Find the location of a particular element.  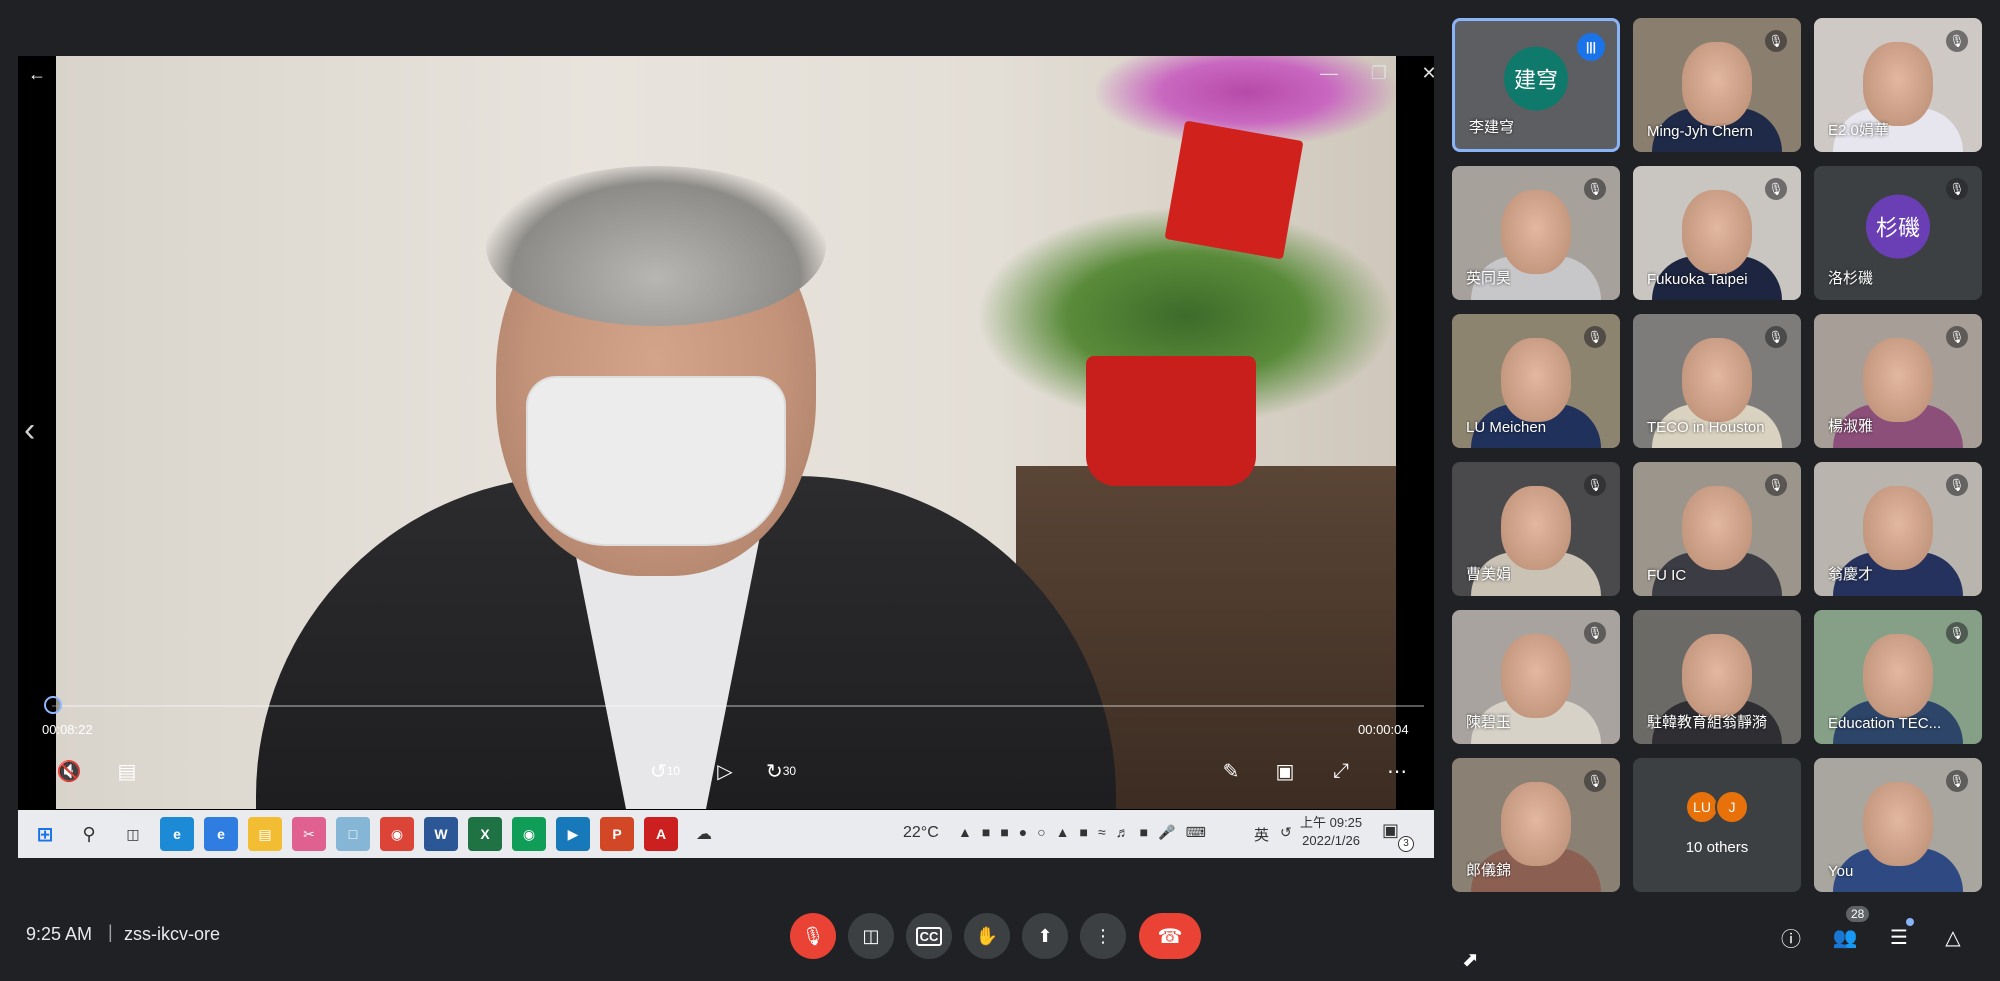

participant-tile: E2.0娟華 🎙 is located at coordinates (1898, 85).